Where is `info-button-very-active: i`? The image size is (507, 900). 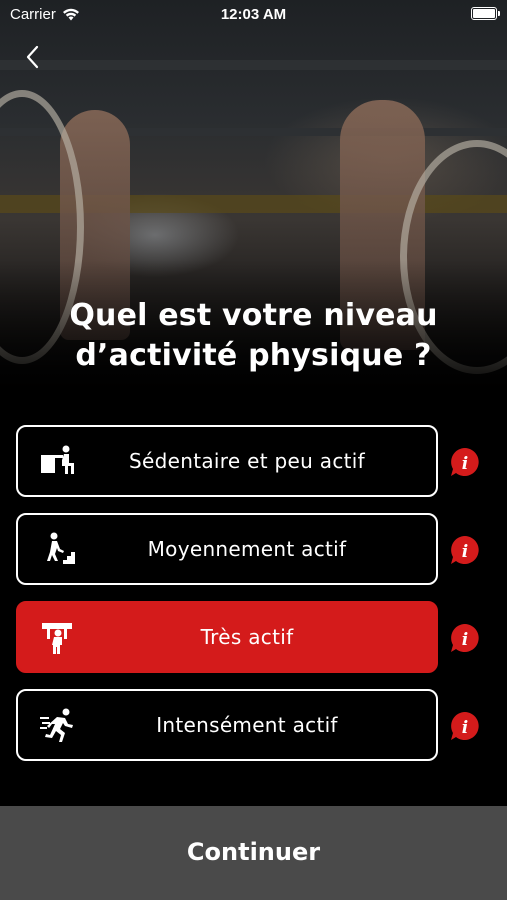 info-button-very-active: i is located at coordinates (465, 638).